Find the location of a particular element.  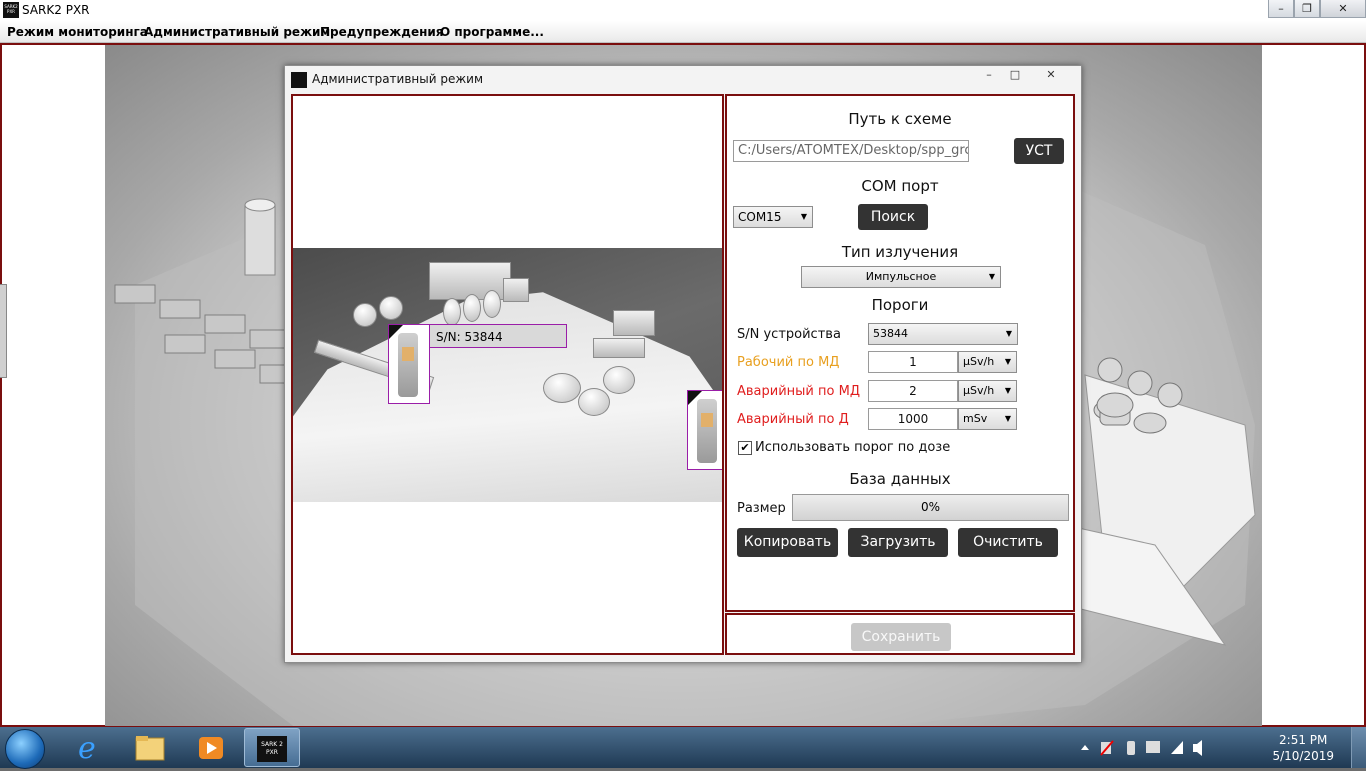

app-logo-icon: SARK2 PXR is located at coordinates (11, 10).